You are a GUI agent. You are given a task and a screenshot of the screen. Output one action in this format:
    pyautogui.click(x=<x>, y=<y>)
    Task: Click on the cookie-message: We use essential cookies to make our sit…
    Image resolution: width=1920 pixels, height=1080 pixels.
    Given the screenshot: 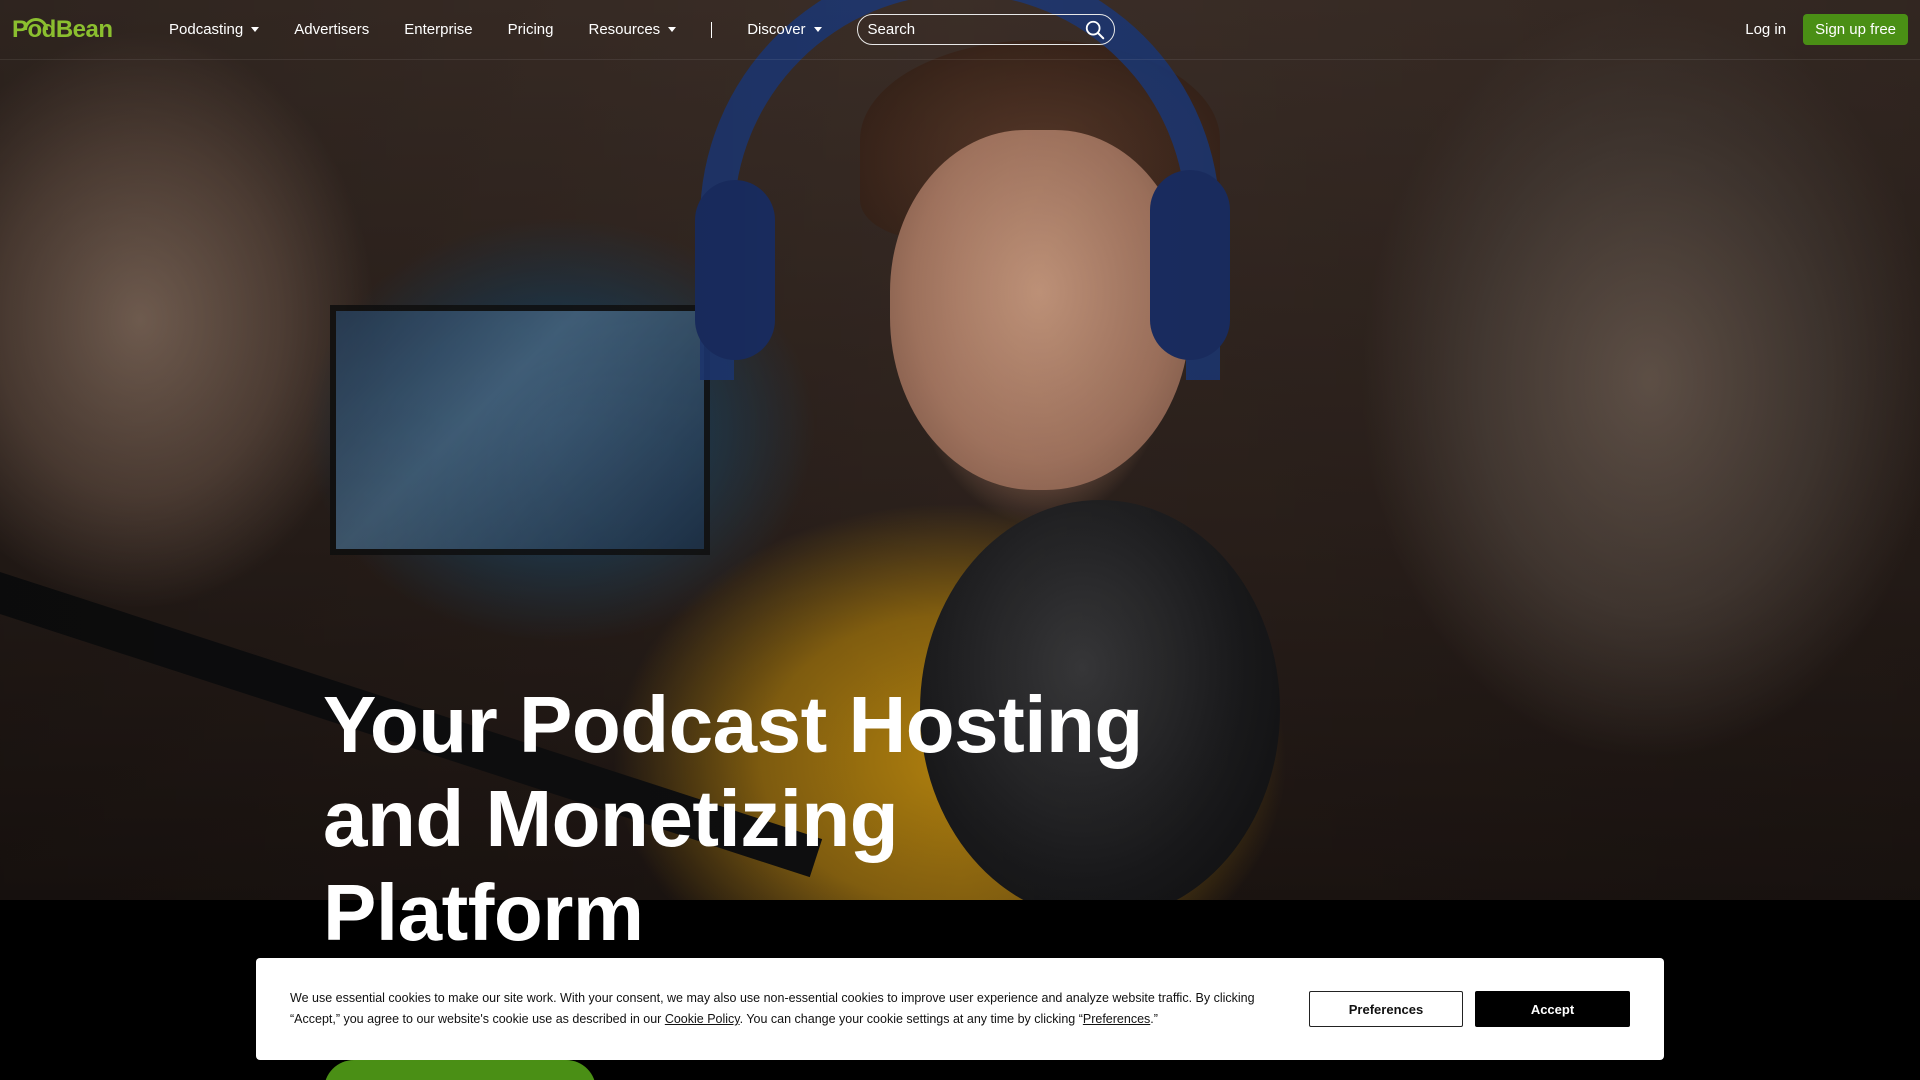 What is the action you would take?
    pyautogui.click(x=799, y=1009)
    